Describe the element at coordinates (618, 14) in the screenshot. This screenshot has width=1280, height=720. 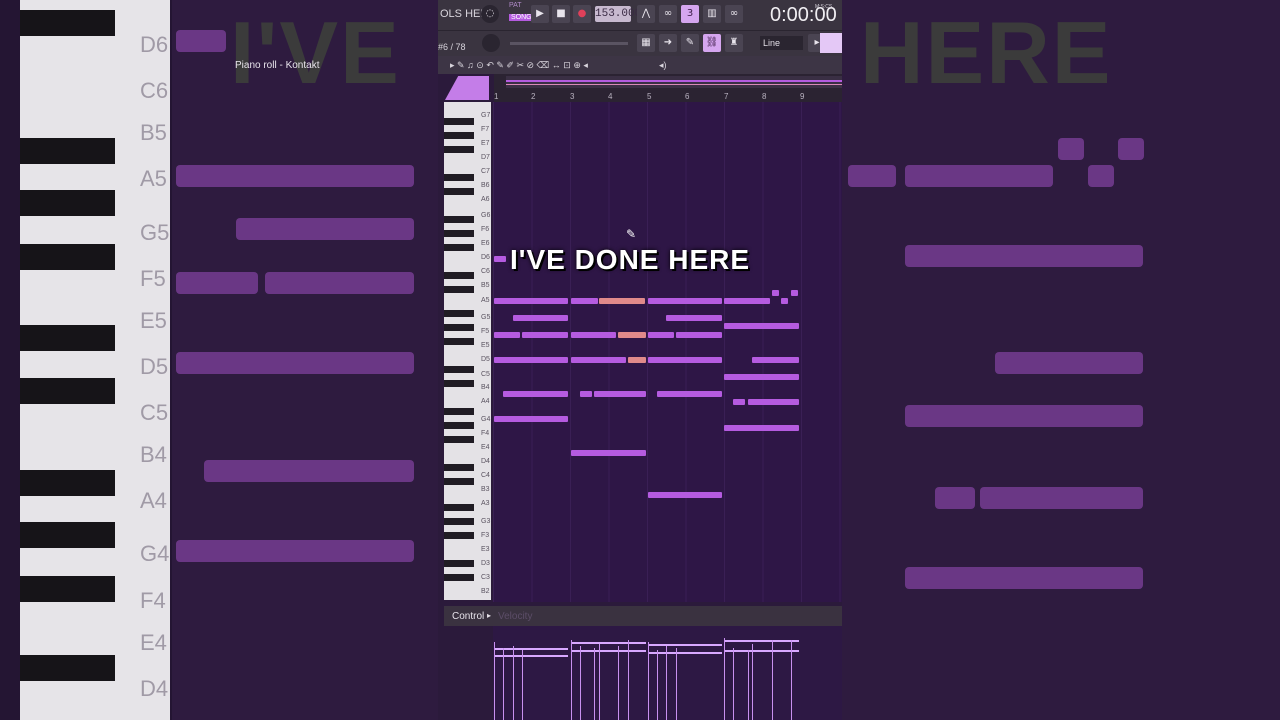
I see `tempo-display: 153.000` at that location.